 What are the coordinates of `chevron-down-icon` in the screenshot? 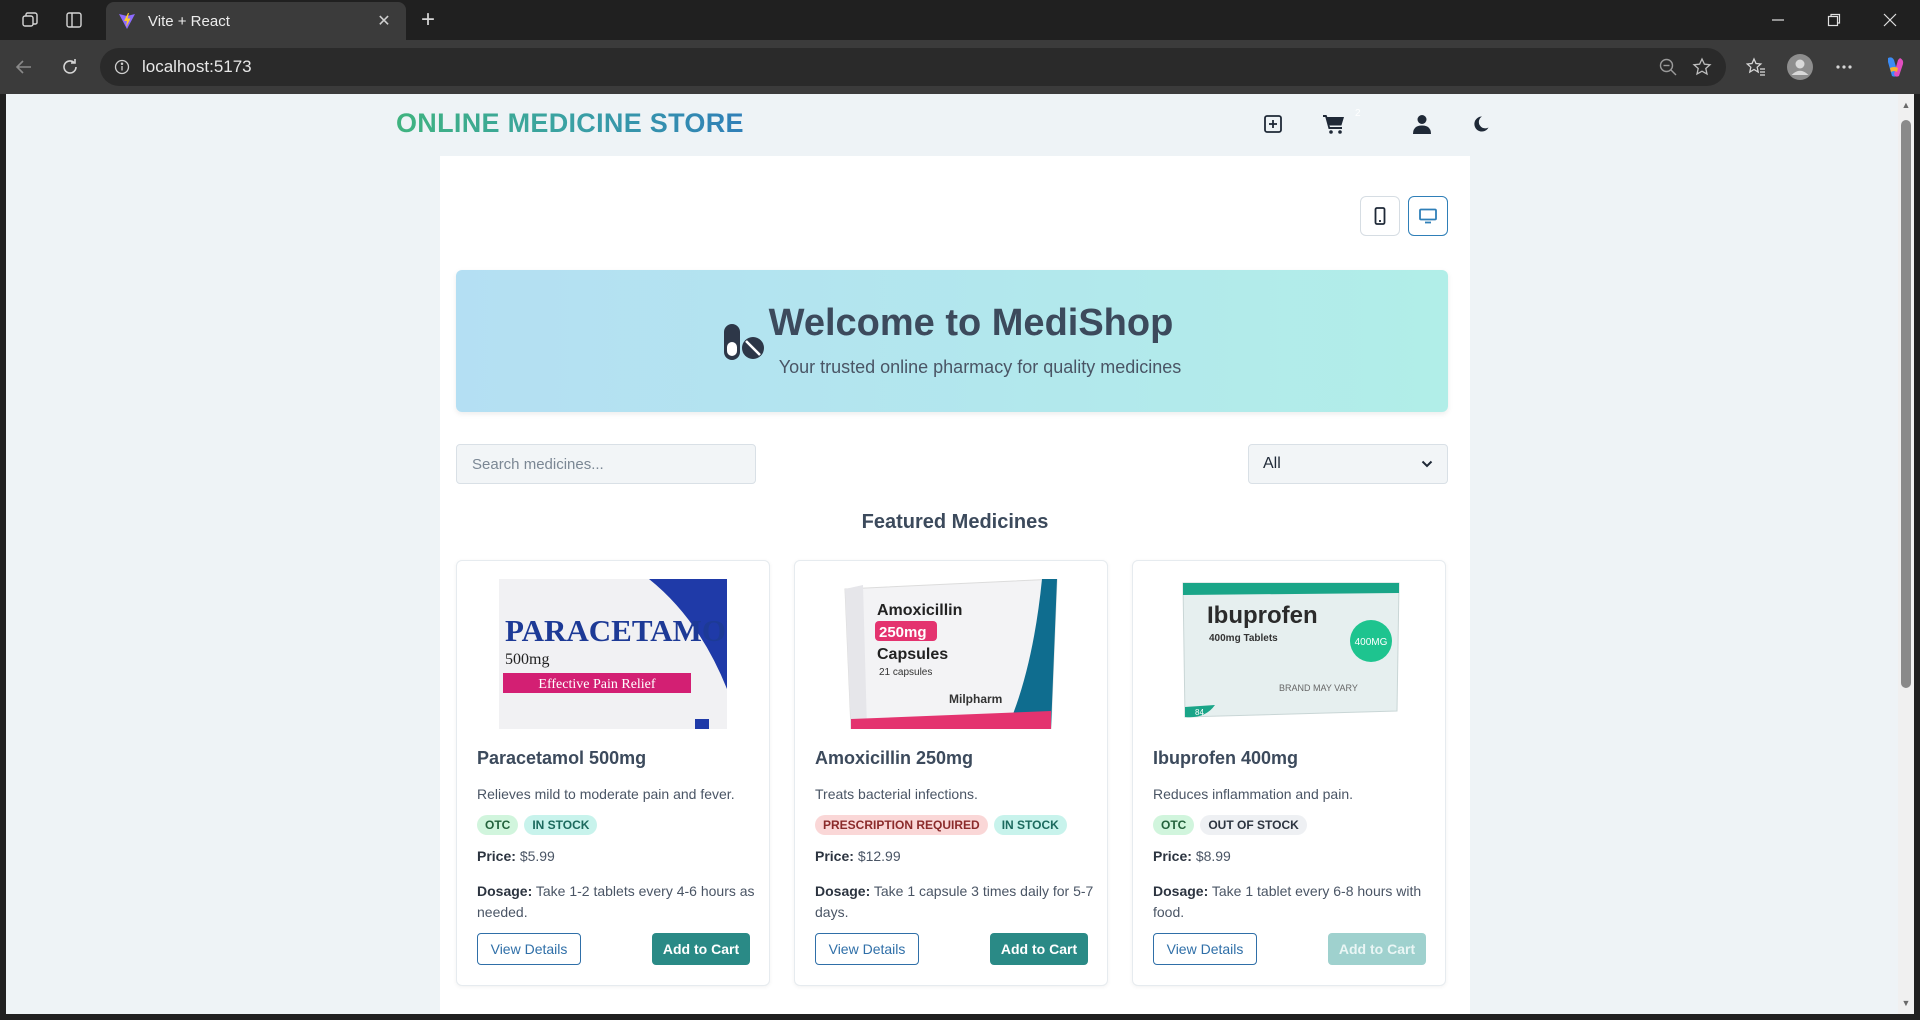 It's located at (1427, 464).